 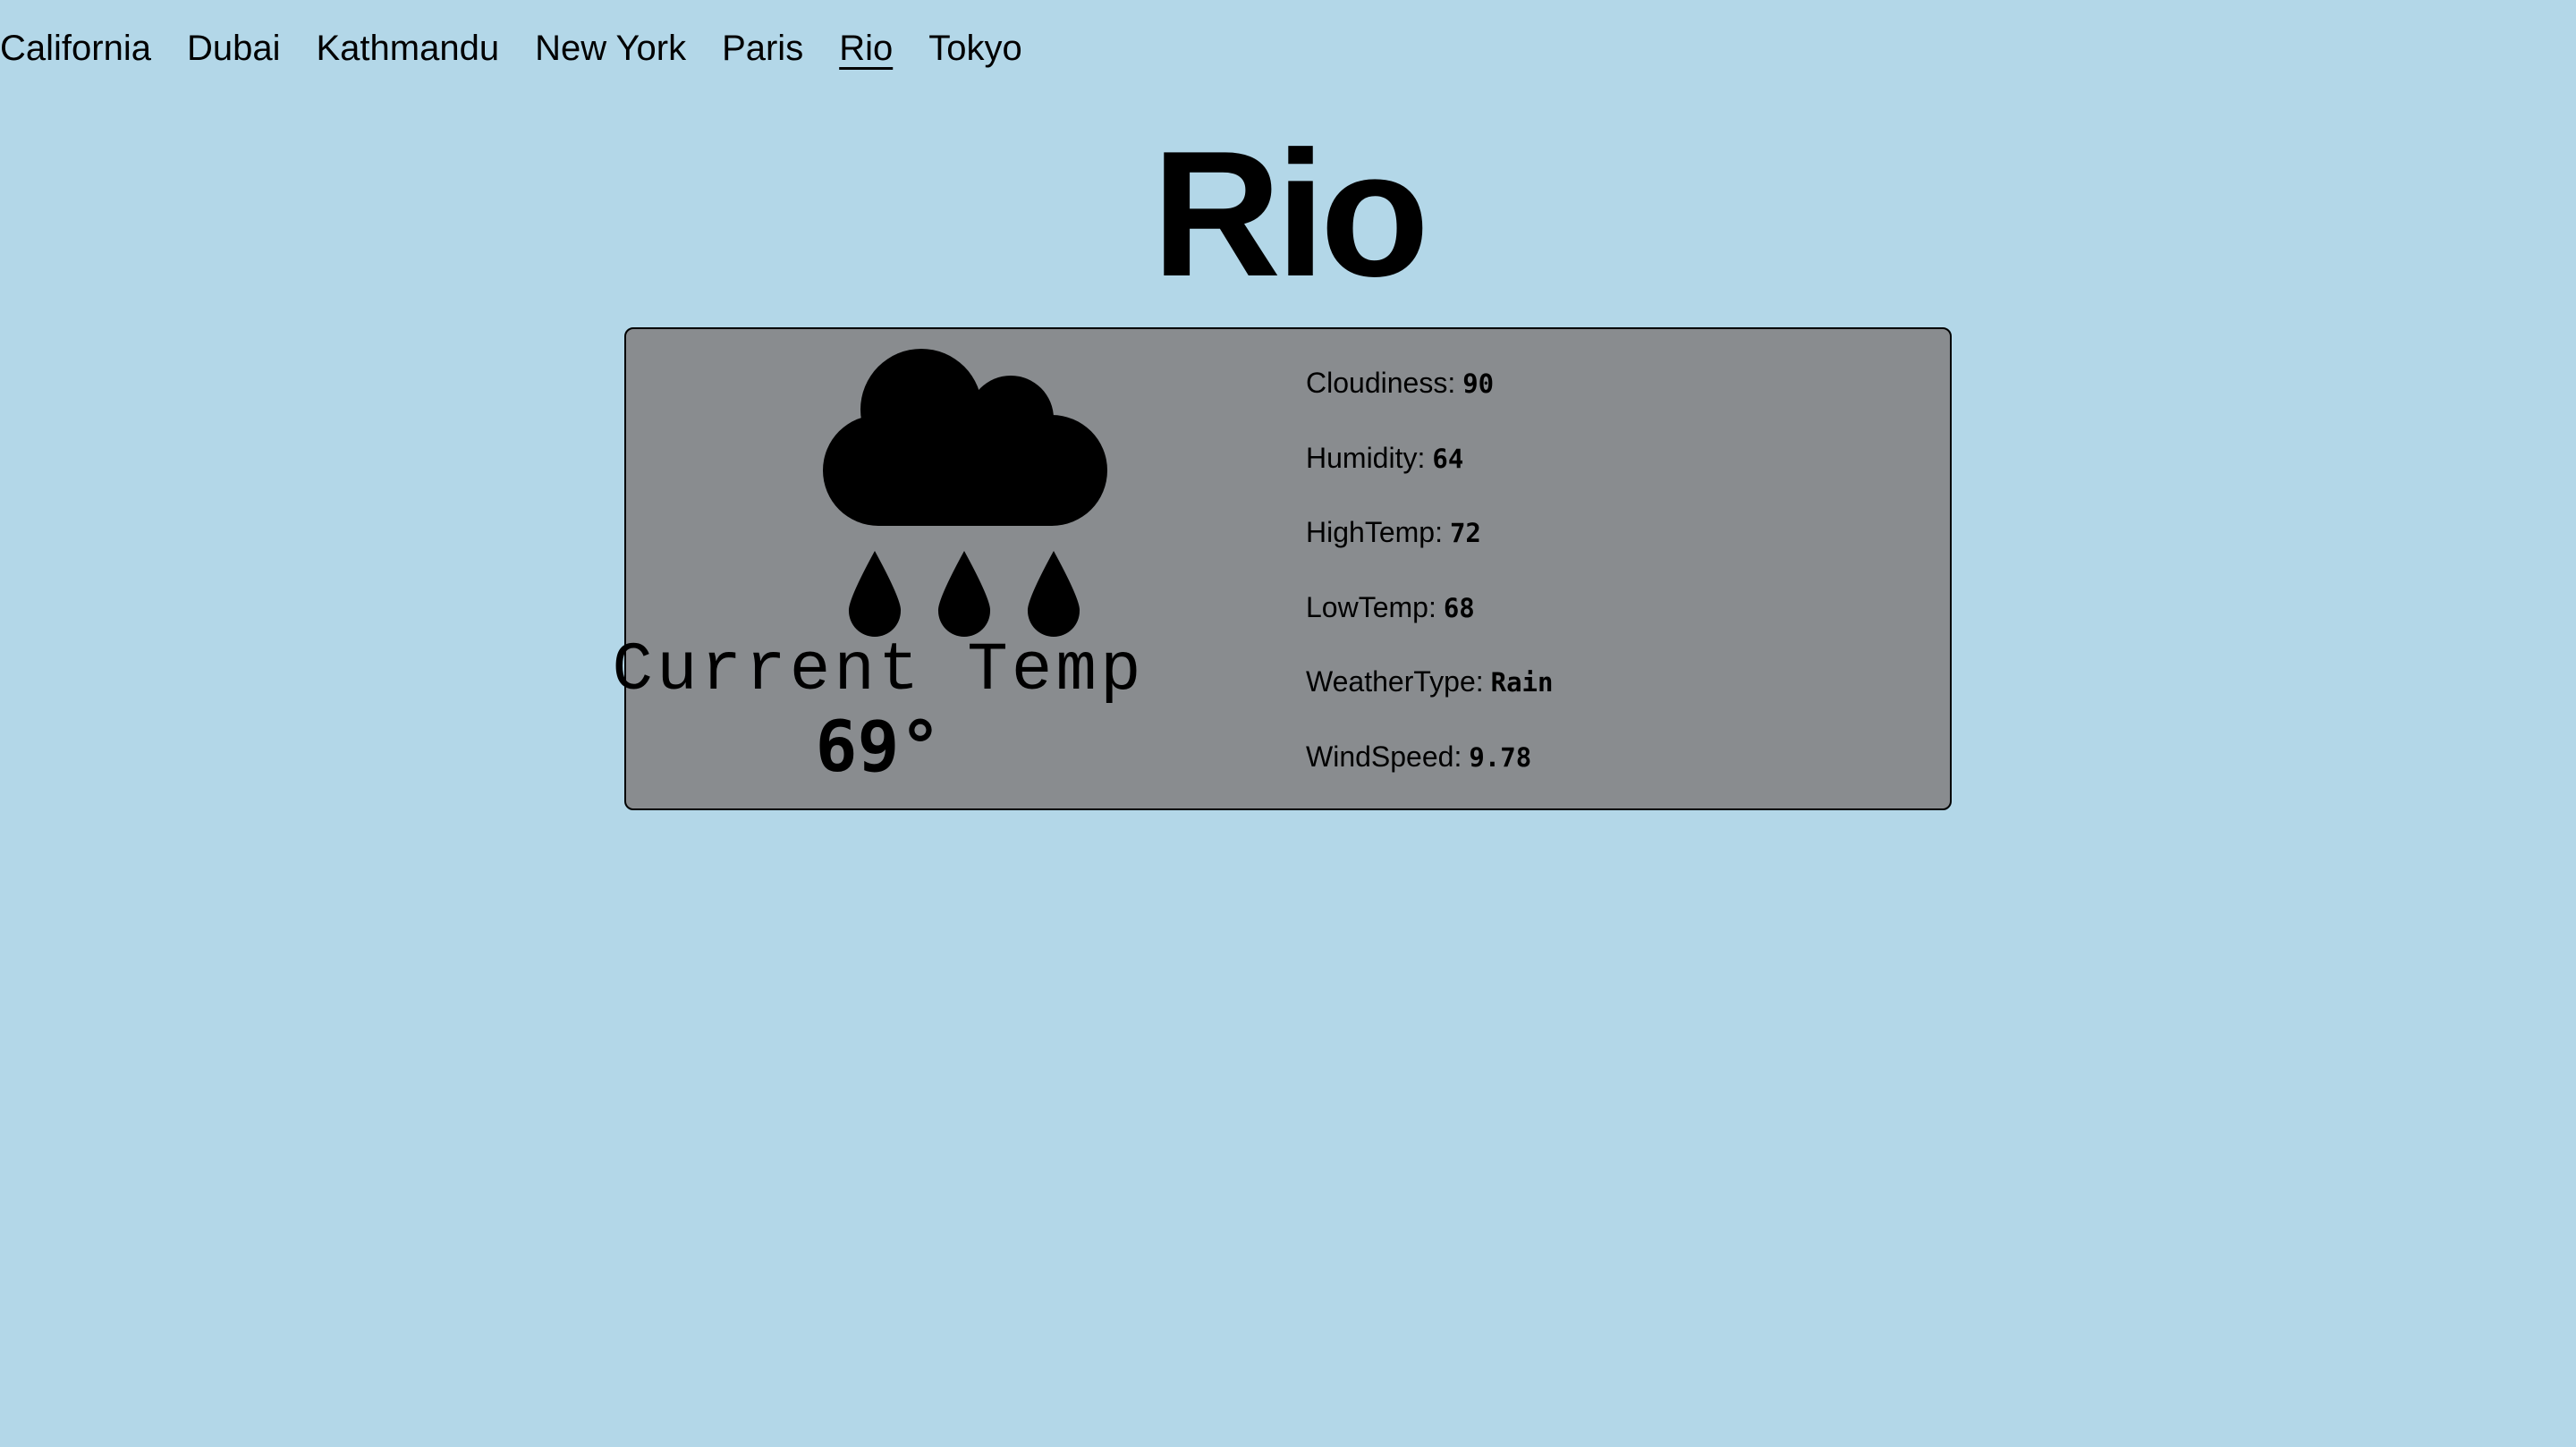 What do you see at coordinates (75, 48) in the screenshot?
I see `nav-link-california: California` at bounding box center [75, 48].